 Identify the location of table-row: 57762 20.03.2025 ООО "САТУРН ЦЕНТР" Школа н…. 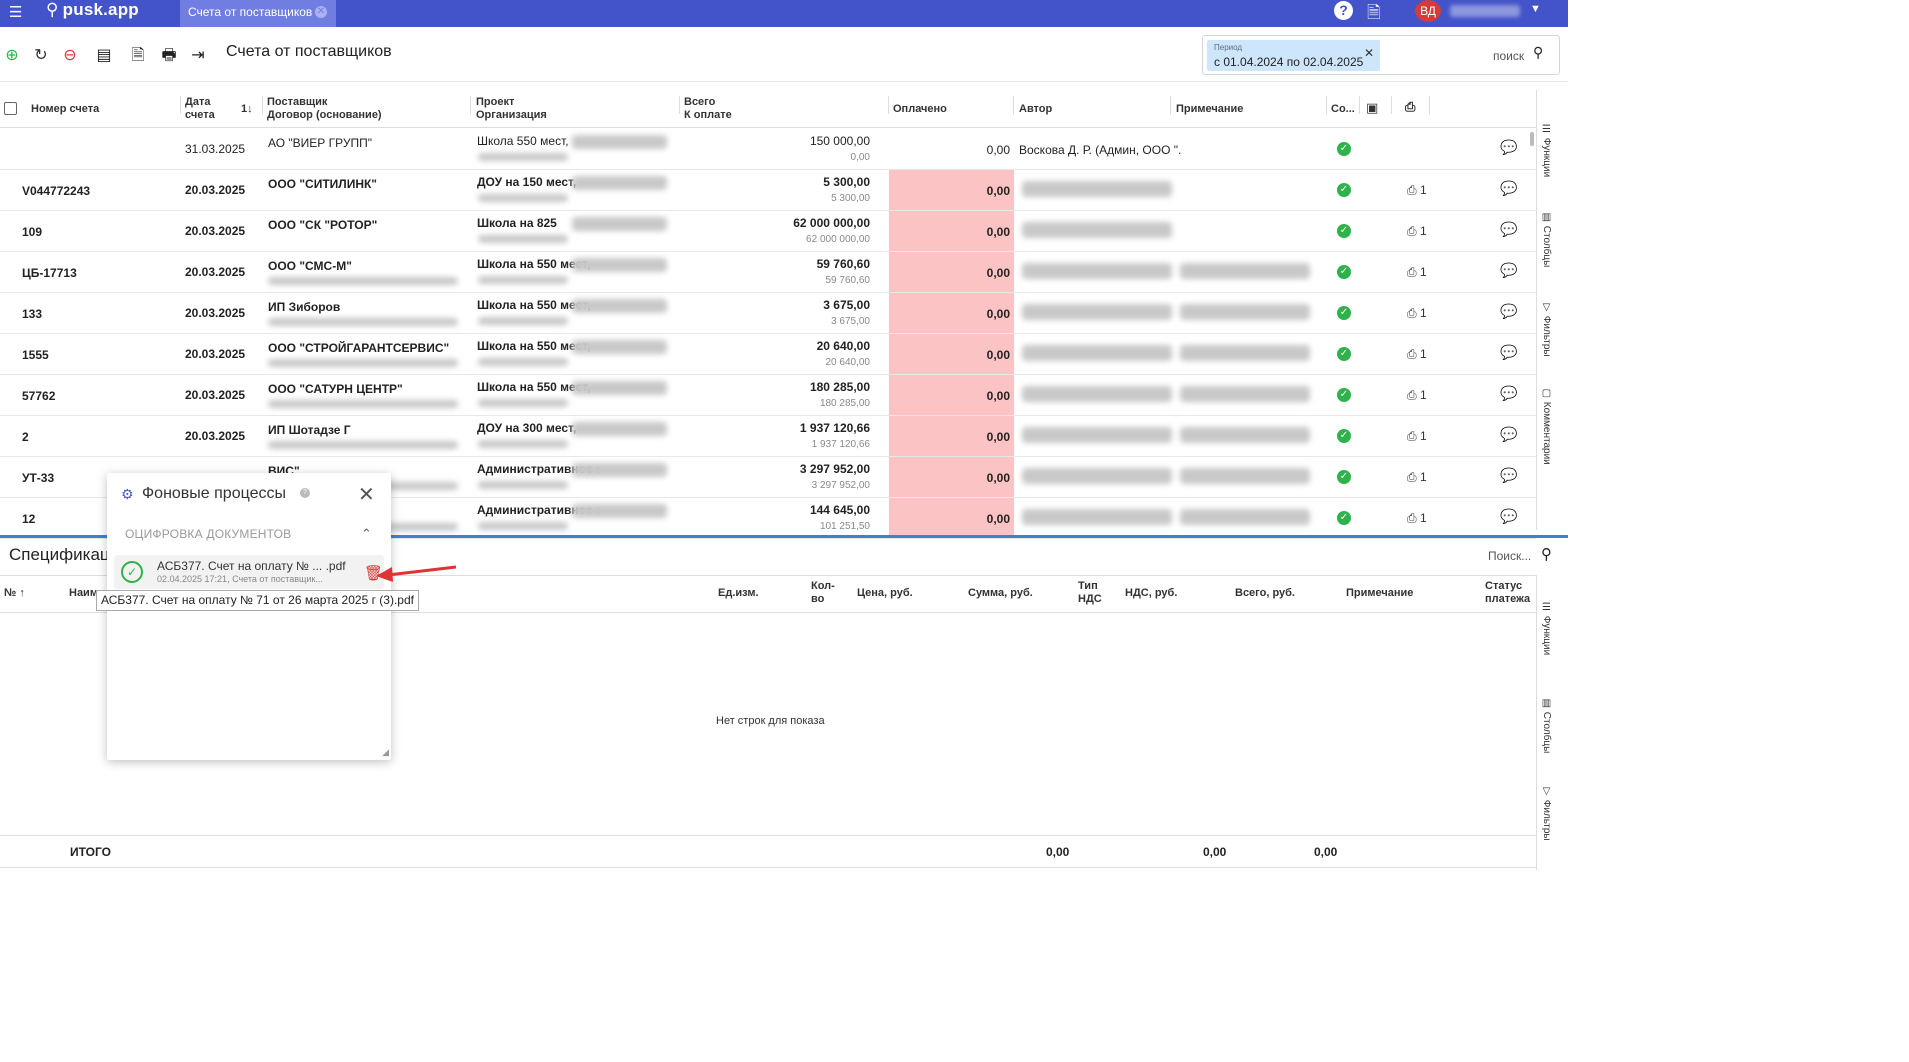
(768, 395).